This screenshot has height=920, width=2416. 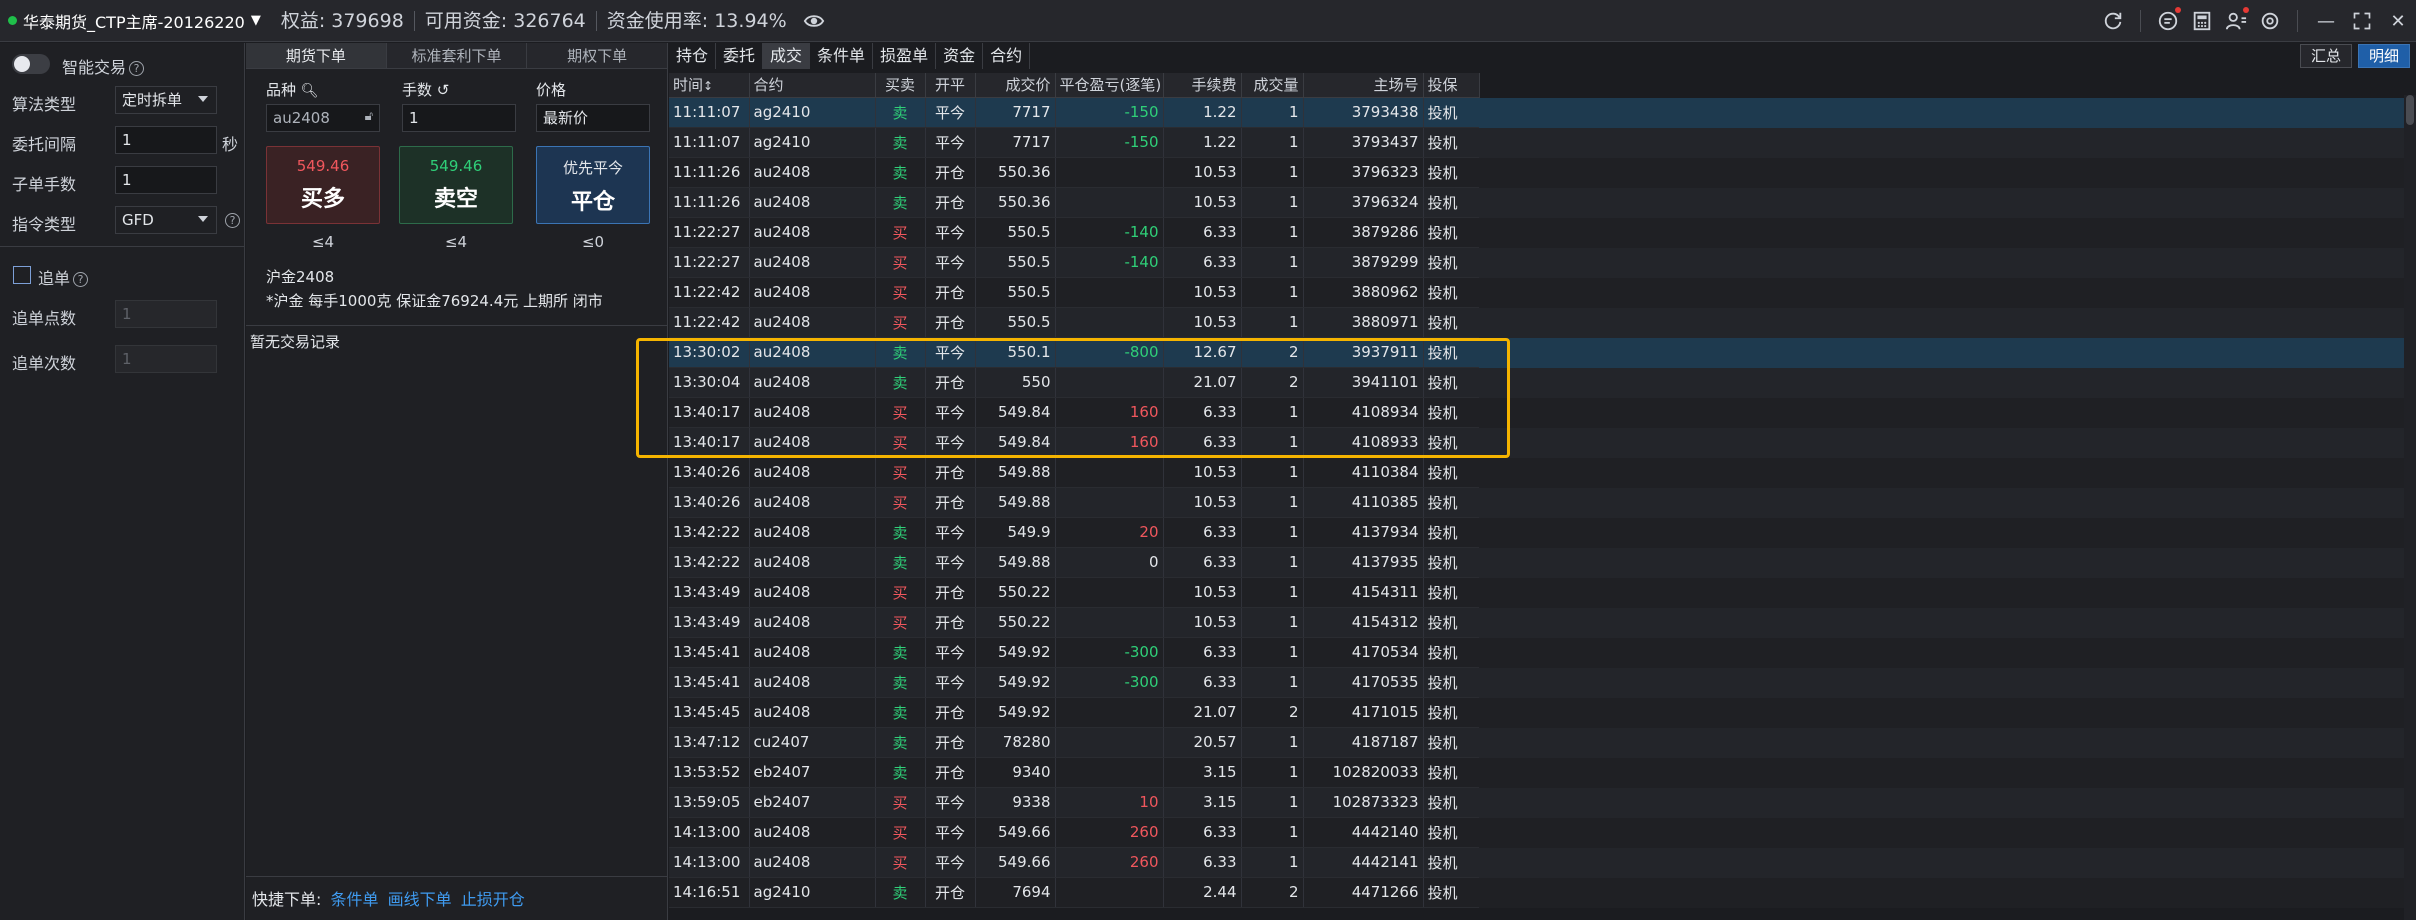 I want to click on column-header-time: 时间↕, so click(x=709, y=85).